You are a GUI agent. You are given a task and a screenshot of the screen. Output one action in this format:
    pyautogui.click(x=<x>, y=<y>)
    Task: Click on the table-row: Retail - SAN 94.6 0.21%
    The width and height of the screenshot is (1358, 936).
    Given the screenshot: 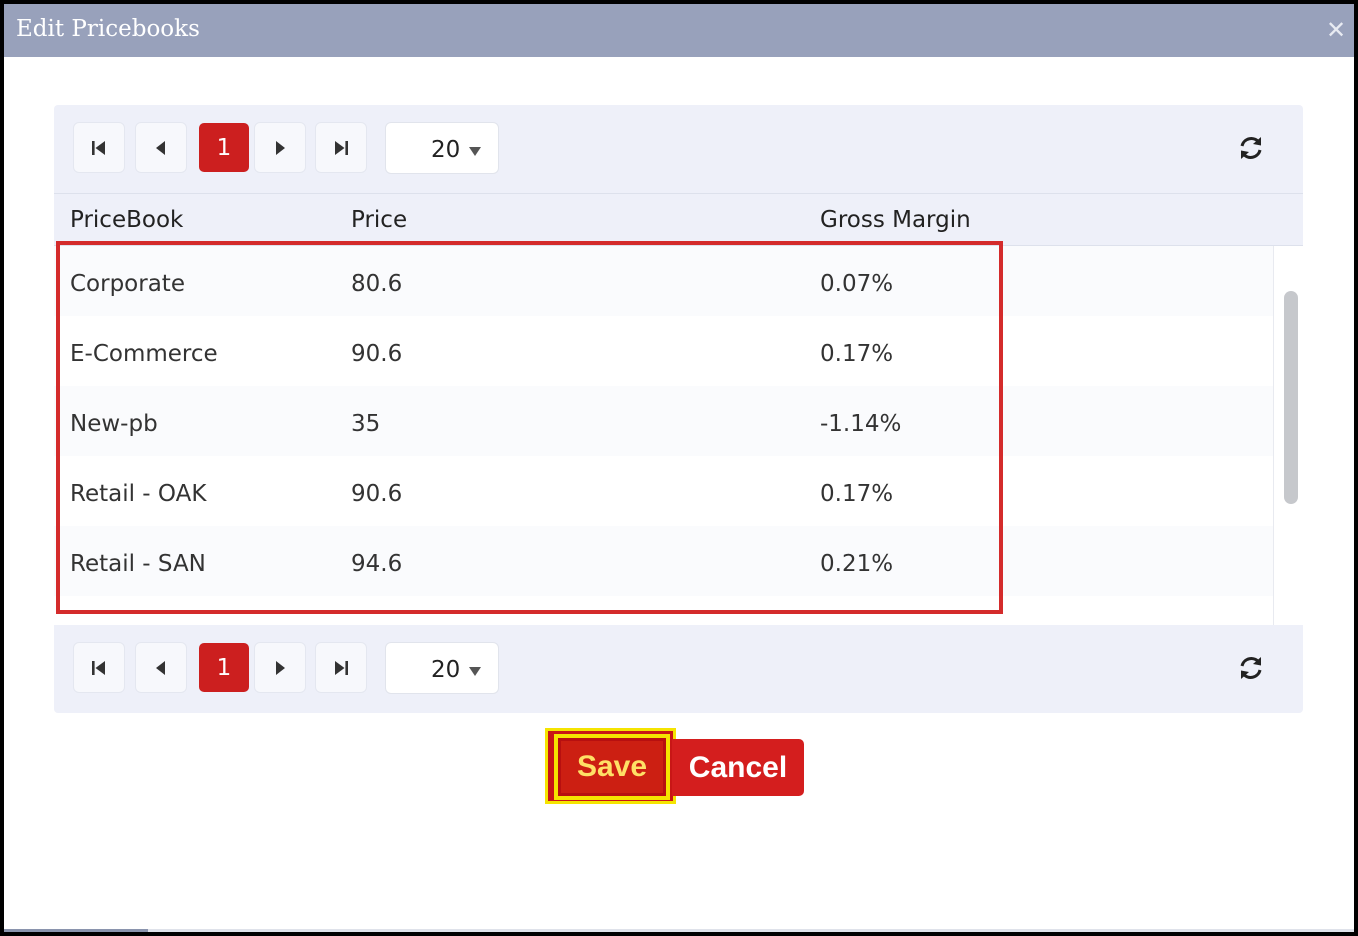 What is the action you would take?
    pyautogui.click(x=663, y=561)
    